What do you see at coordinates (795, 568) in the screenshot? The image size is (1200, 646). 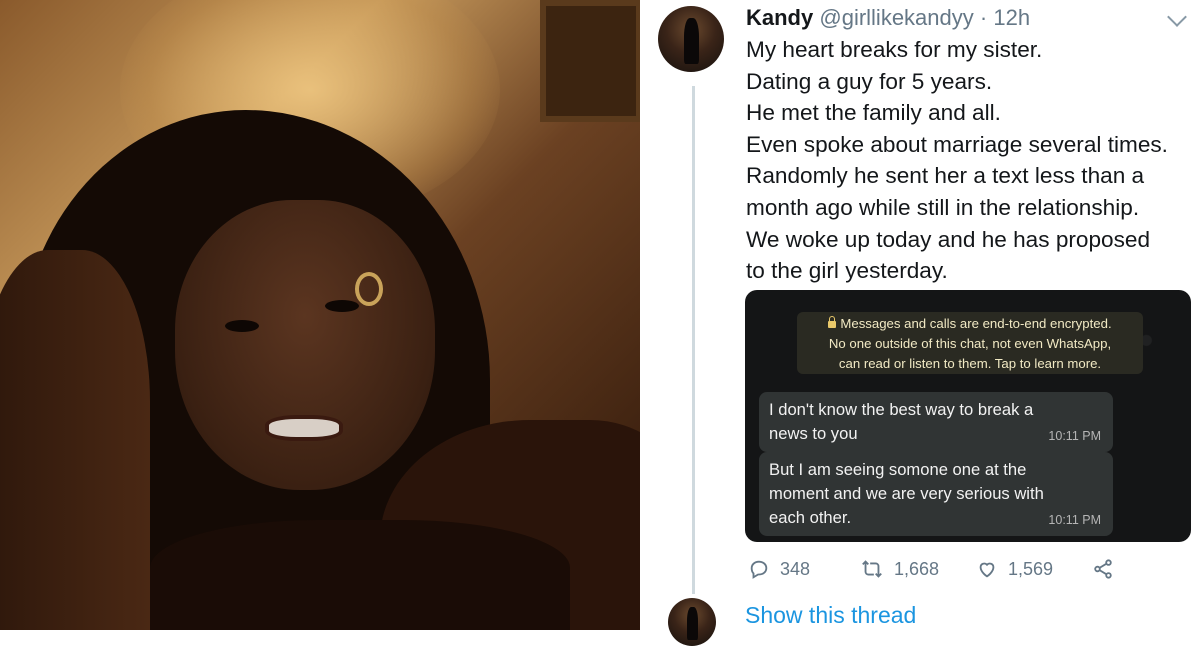 I see `reply-count: 348` at bounding box center [795, 568].